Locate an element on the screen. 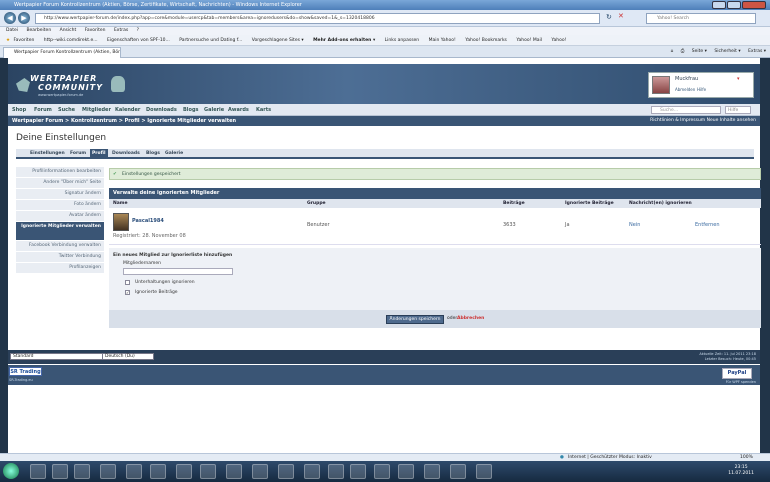 This screenshot has width=770, height=482. nav-shop: Shop is located at coordinates (19, 110).